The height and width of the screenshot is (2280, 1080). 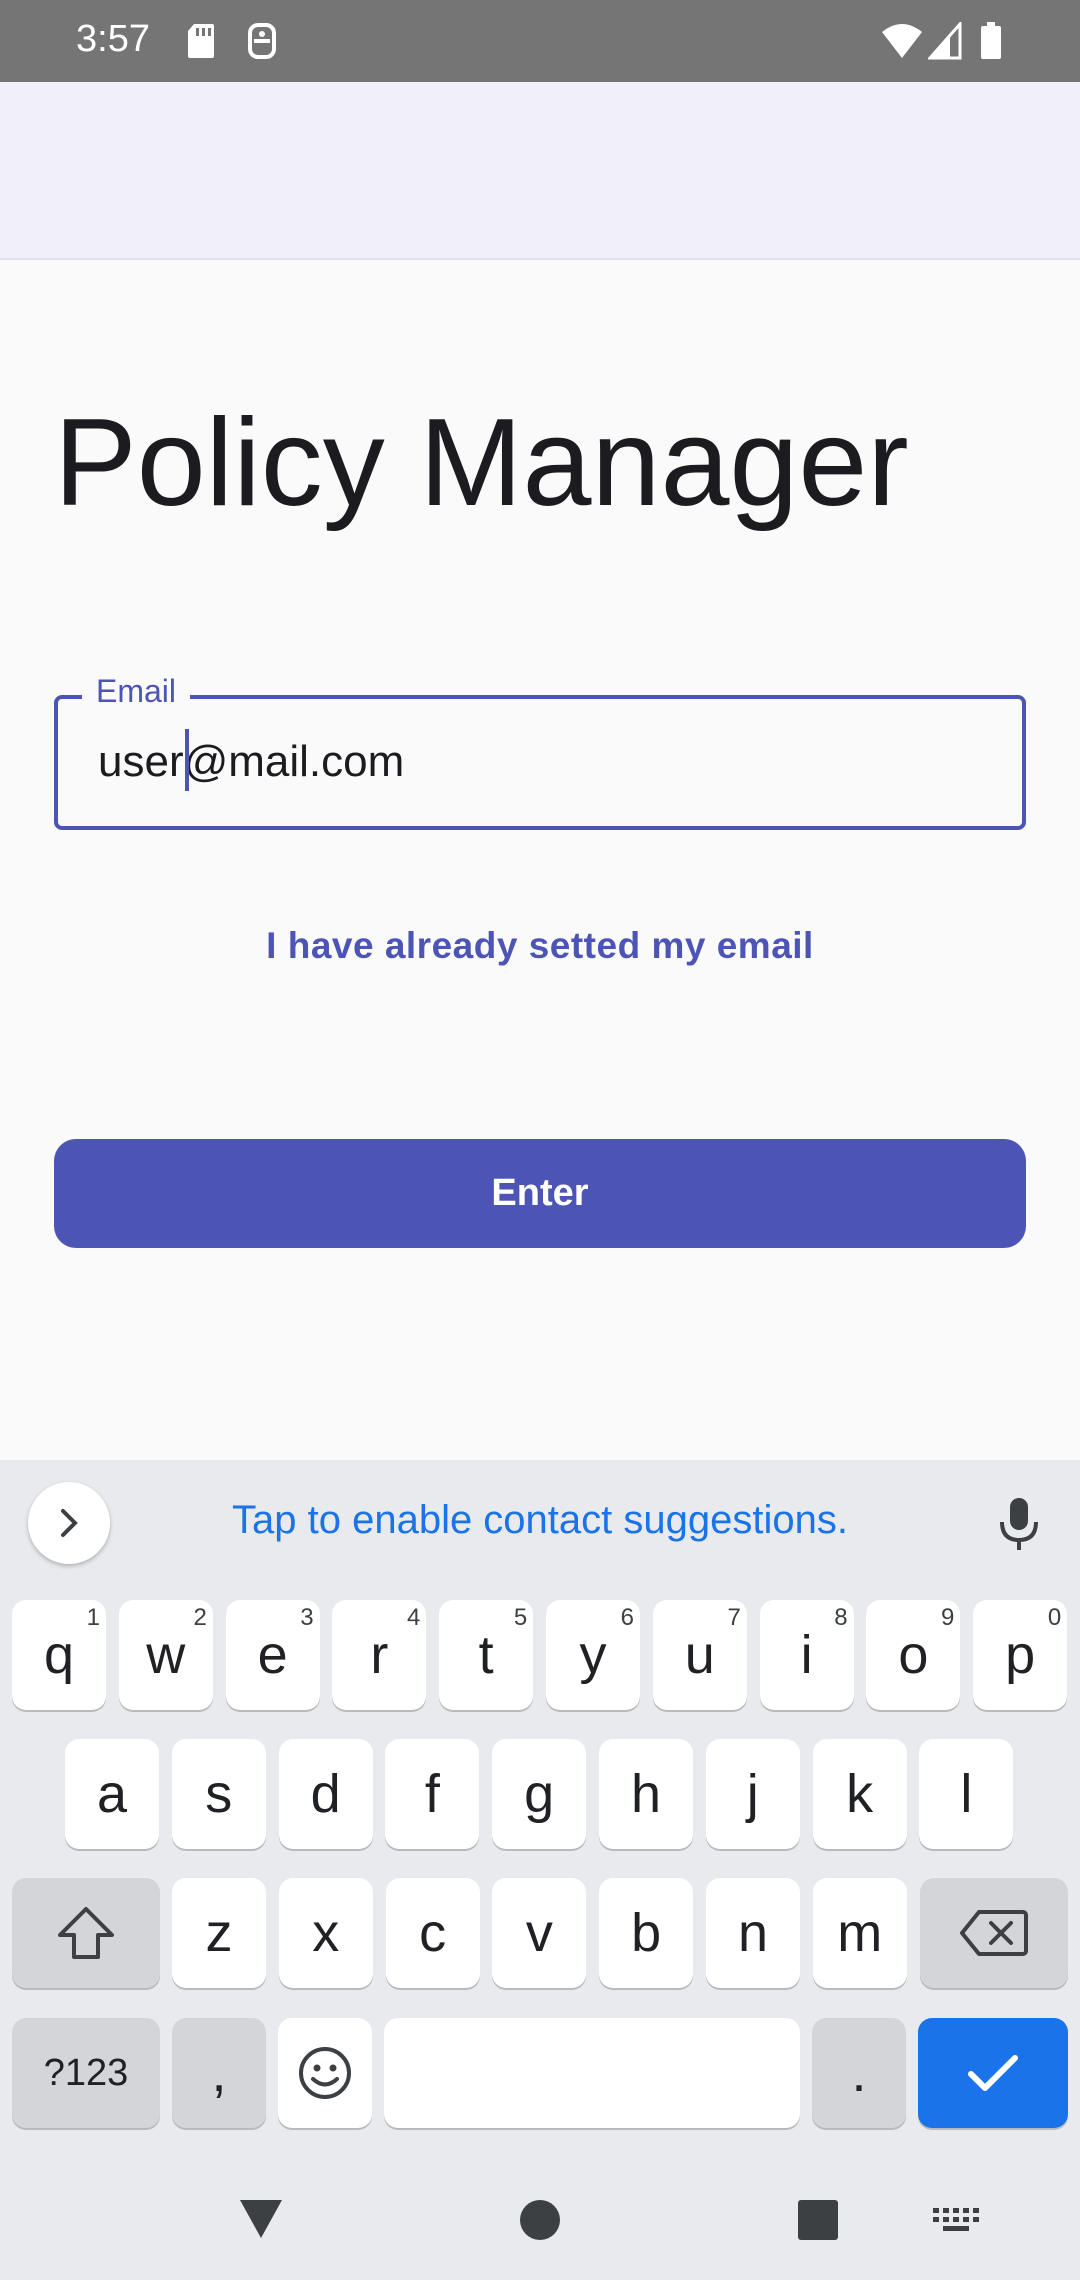 I want to click on key-y: y6, so click(x=593, y=1655).